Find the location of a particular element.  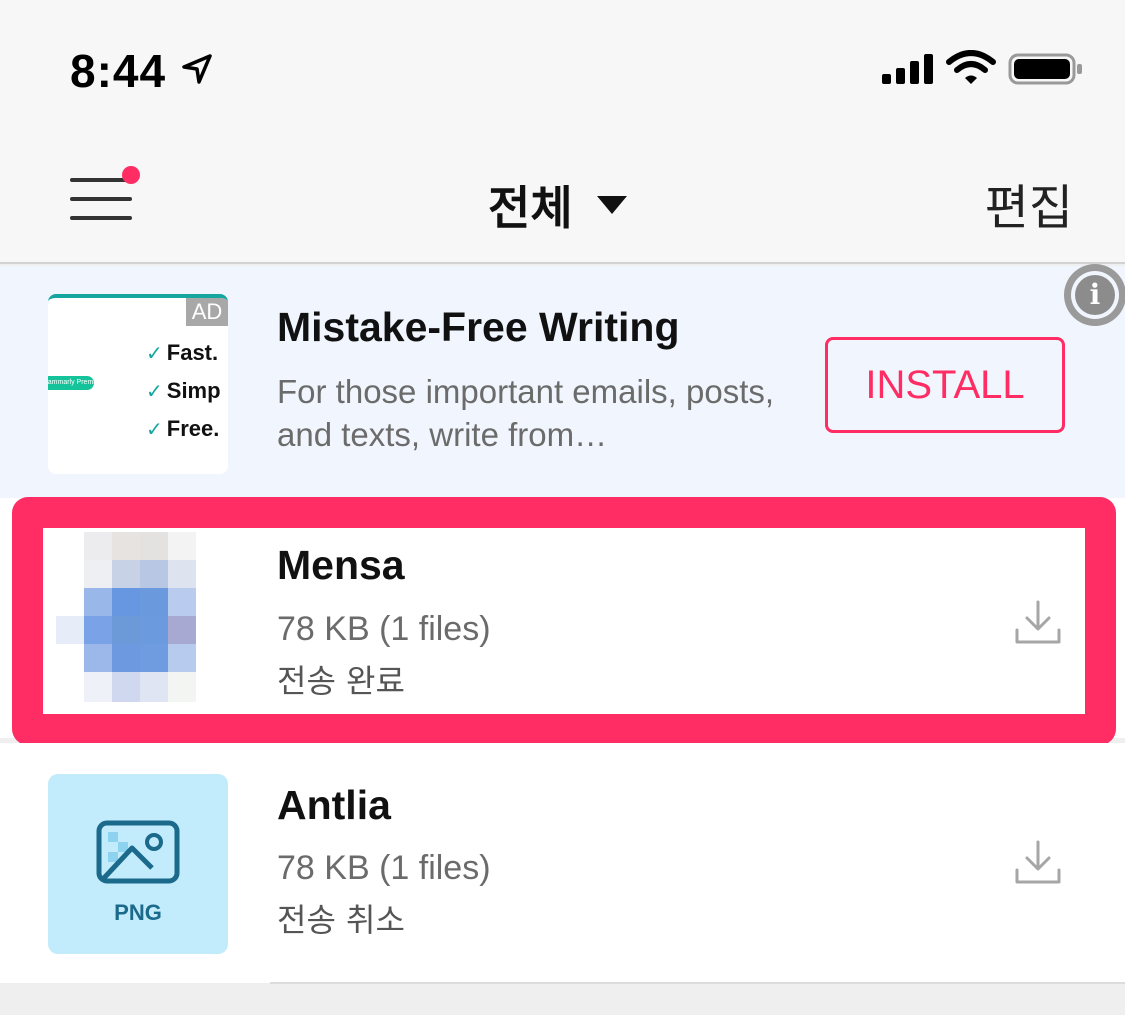

file-thumbnail-png: PNG is located at coordinates (138, 864).